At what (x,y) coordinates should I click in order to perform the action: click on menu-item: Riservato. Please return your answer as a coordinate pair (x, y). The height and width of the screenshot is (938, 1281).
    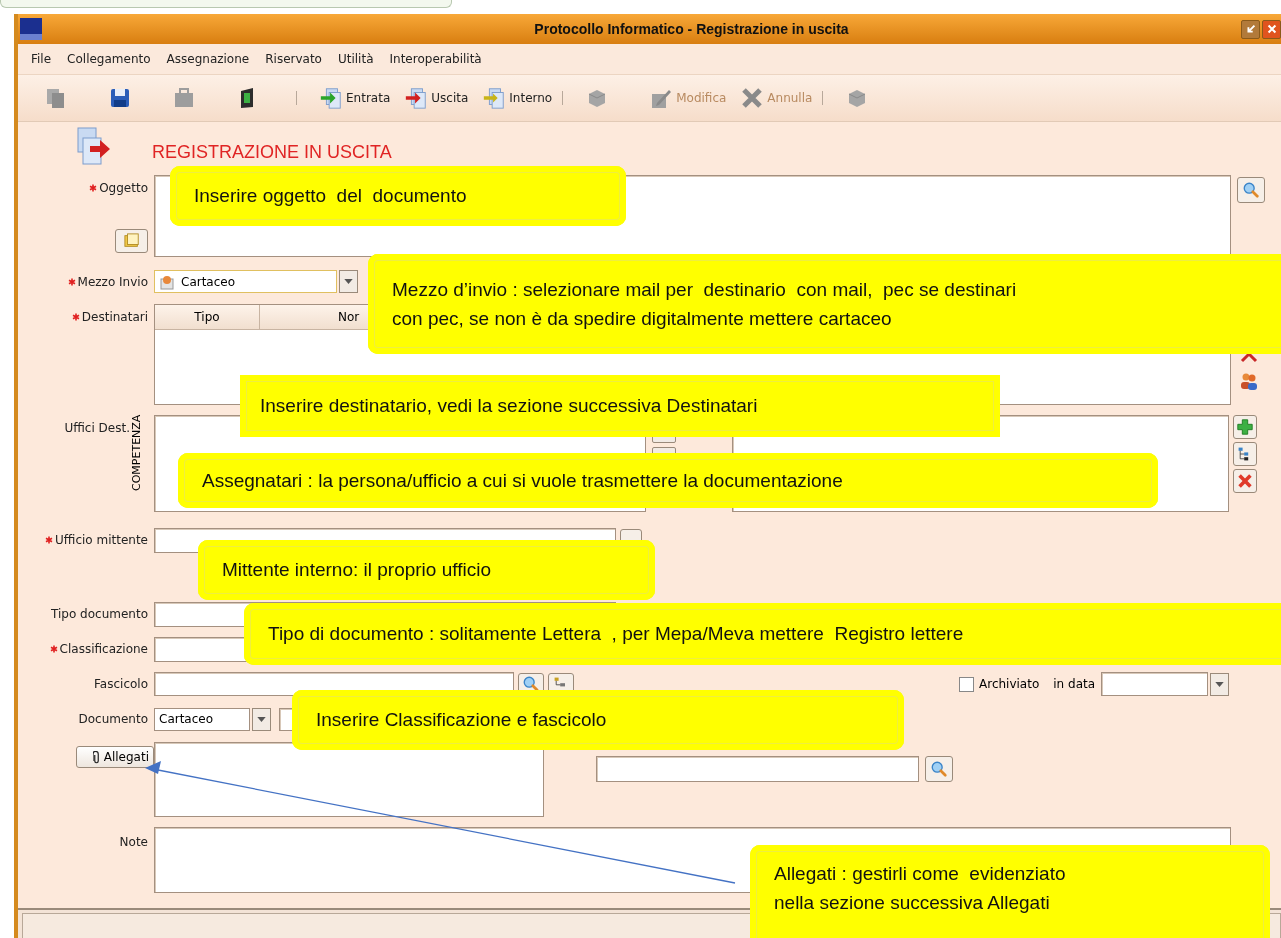
    Looking at the image, I should click on (293, 59).